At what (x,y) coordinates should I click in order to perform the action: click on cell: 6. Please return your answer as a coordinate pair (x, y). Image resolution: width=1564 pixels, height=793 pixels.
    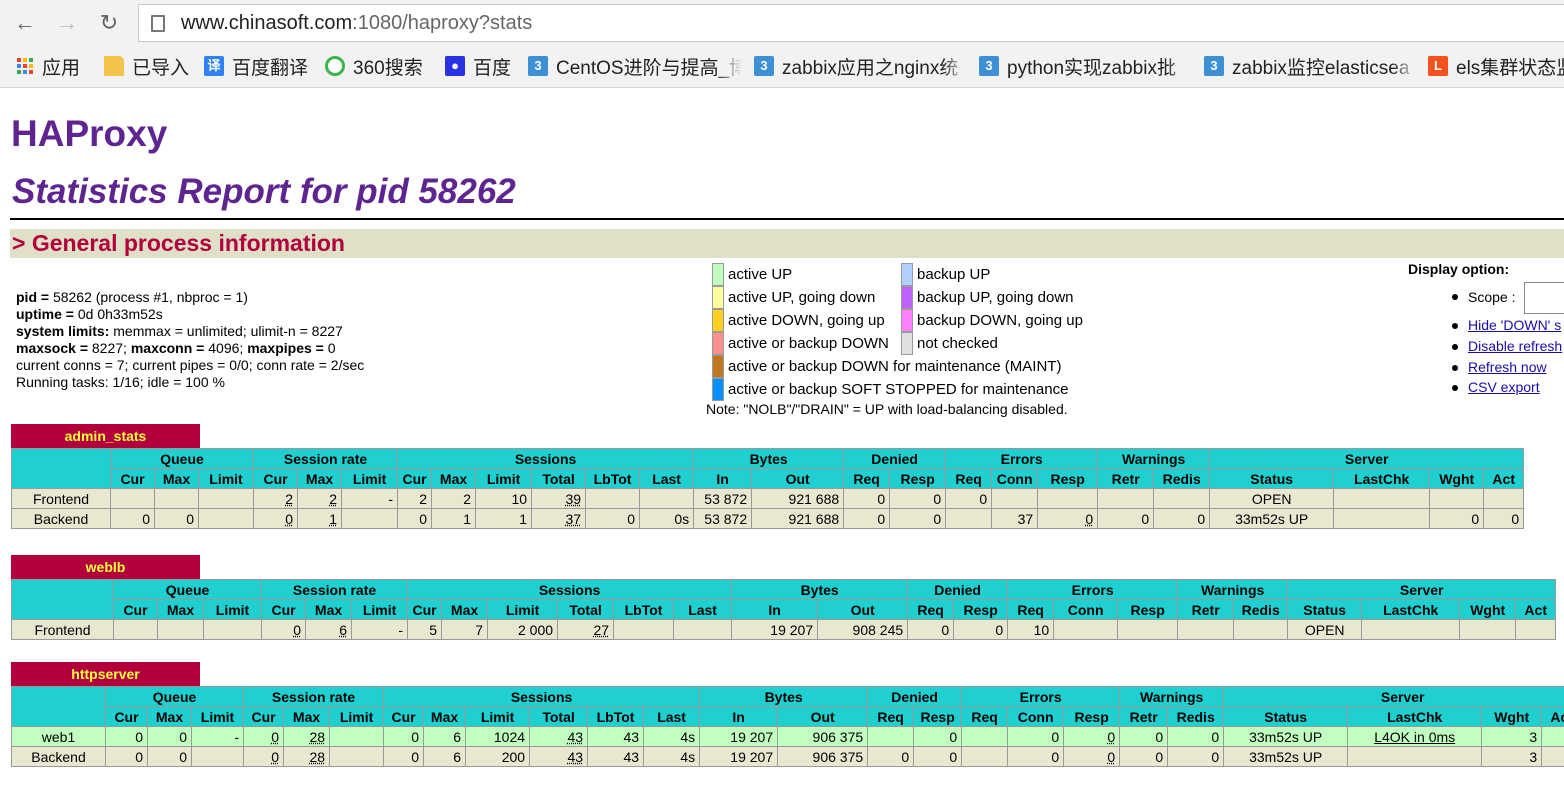
    Looking at the image, I should click on (445, 736).